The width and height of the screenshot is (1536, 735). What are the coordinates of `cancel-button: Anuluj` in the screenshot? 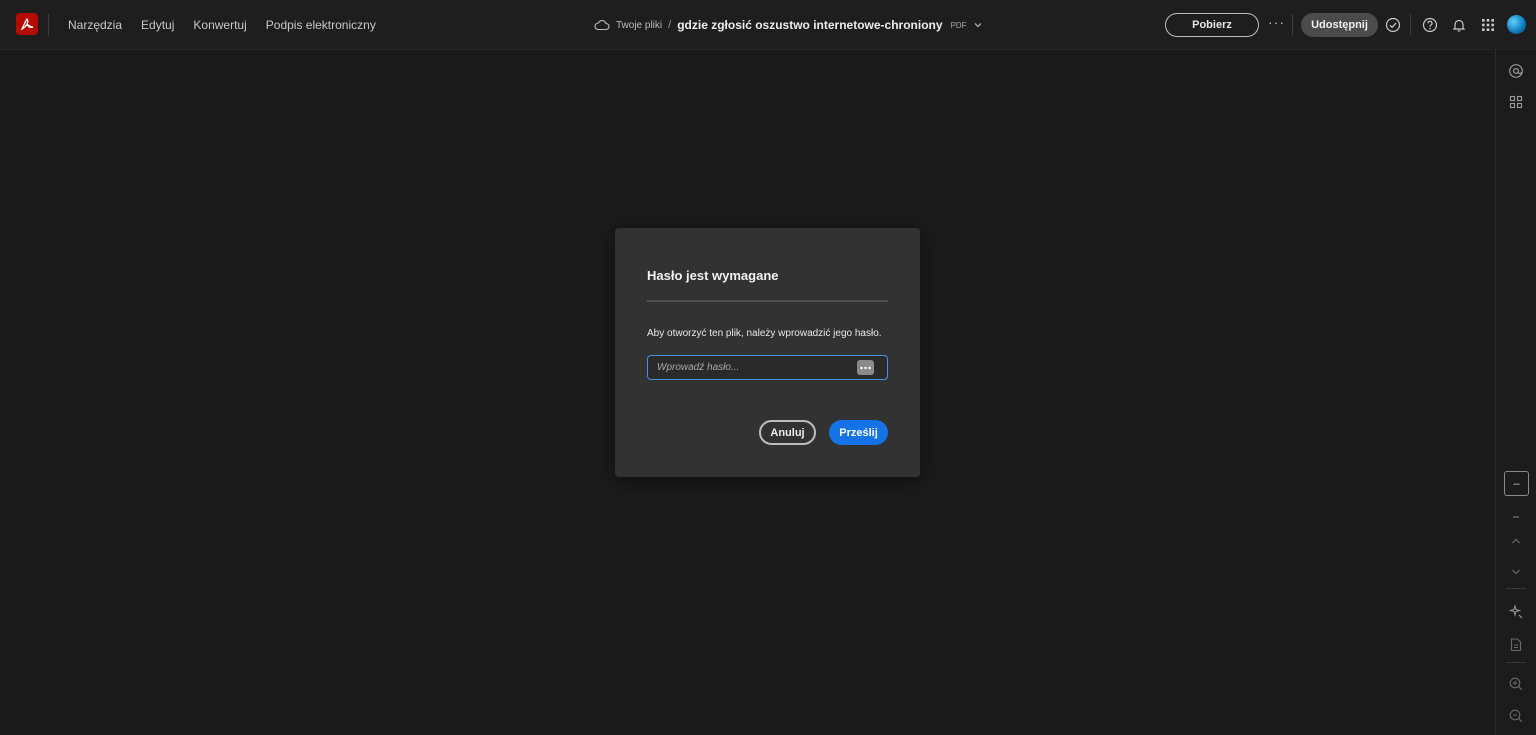 It's located at (787, 432).